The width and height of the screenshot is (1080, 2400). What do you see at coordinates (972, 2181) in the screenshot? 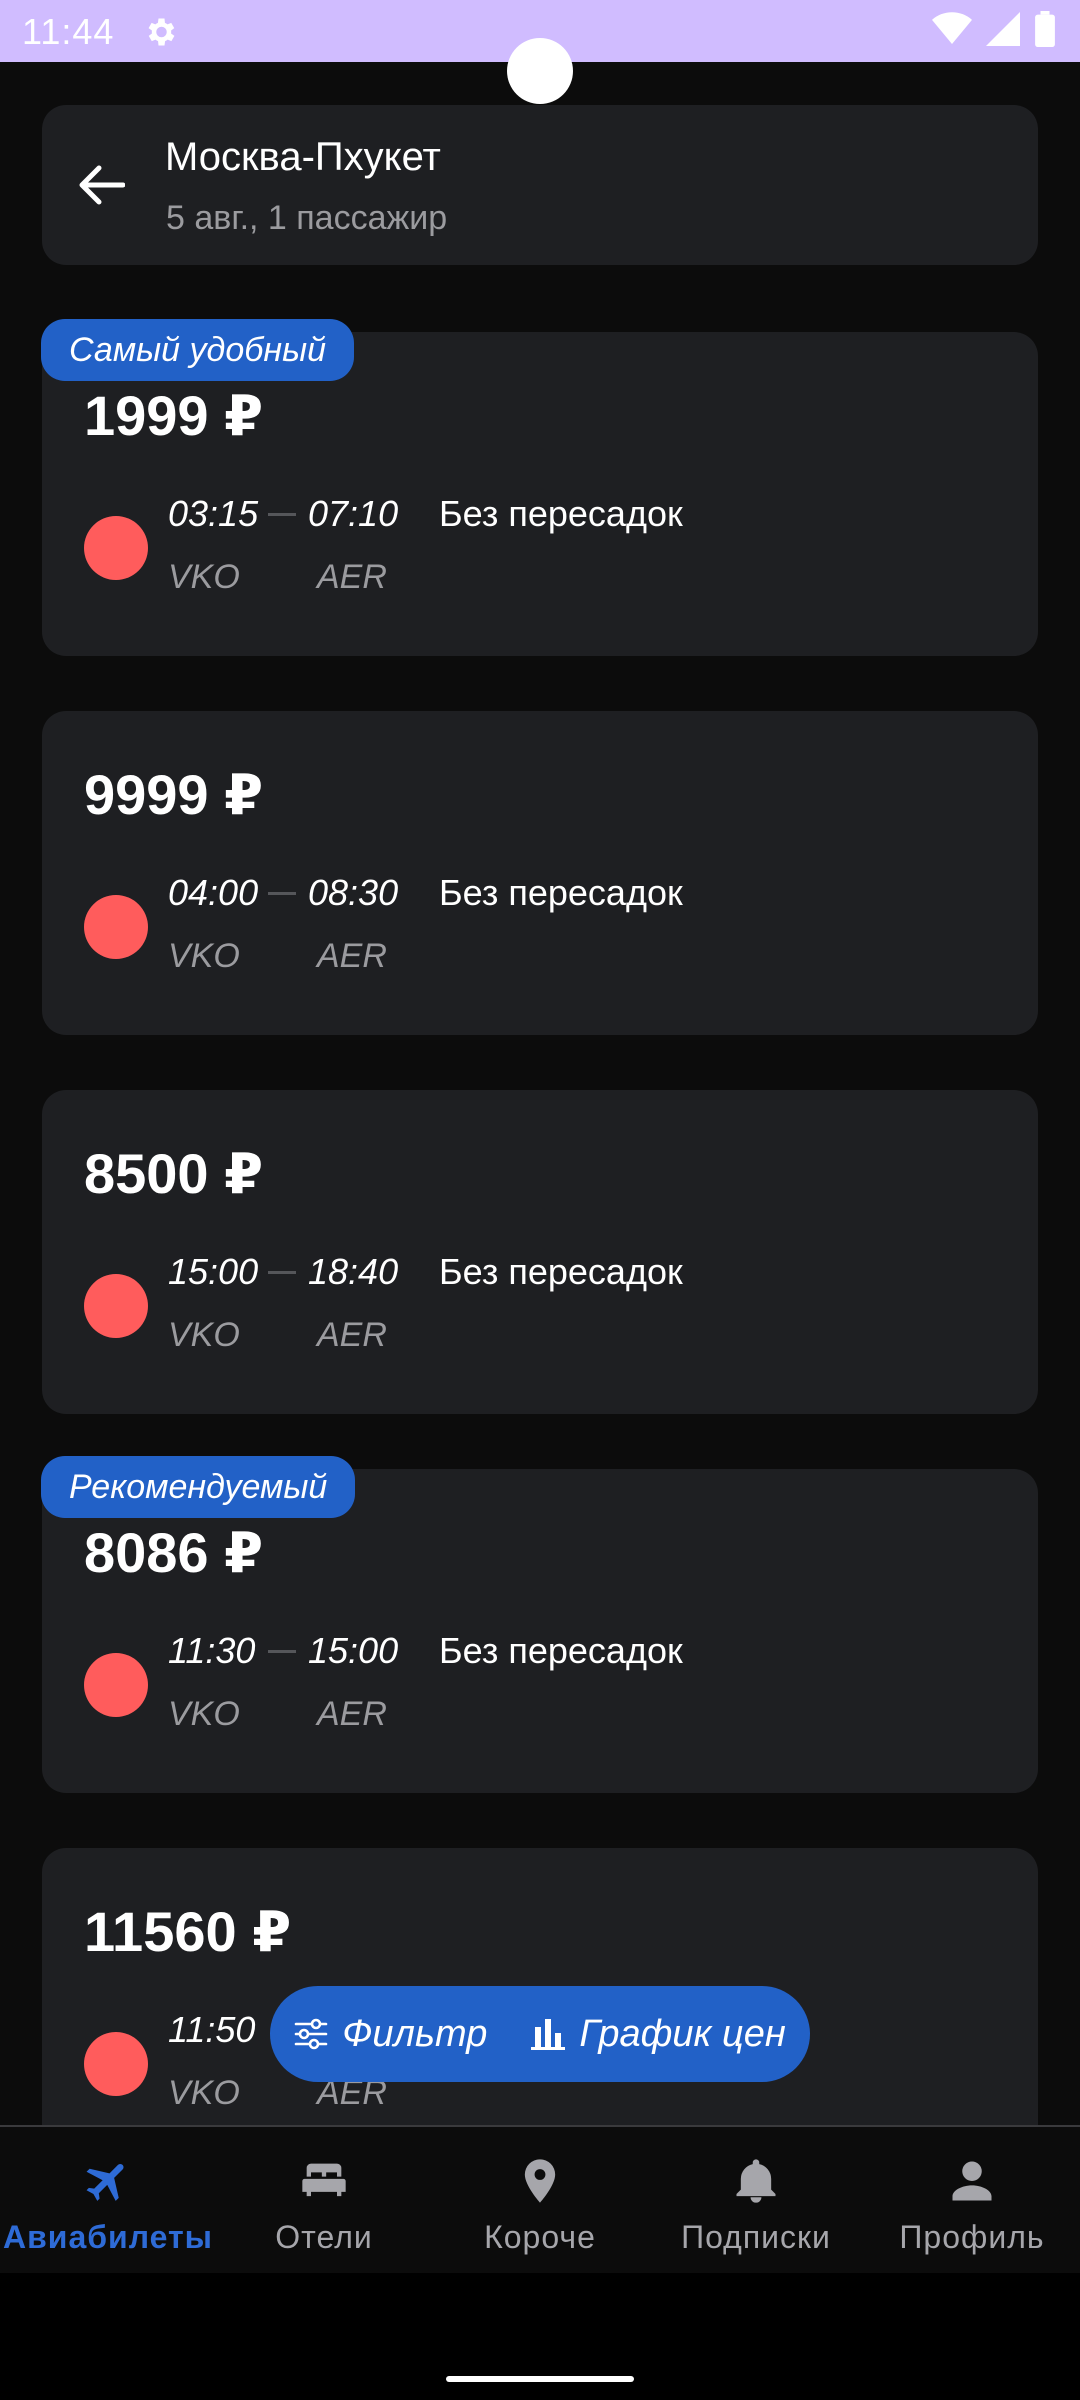
I see `person-icon` at bounding box center [972, 2181].